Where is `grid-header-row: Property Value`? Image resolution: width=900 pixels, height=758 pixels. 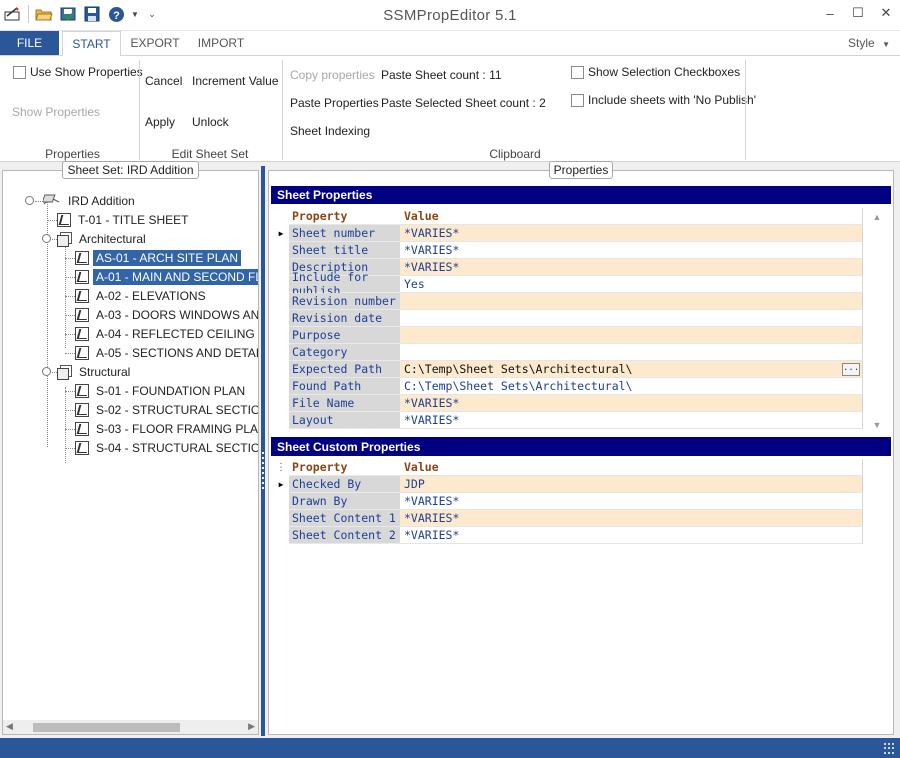
grid-header-row: Property Value is located at coordinates (568, 216).